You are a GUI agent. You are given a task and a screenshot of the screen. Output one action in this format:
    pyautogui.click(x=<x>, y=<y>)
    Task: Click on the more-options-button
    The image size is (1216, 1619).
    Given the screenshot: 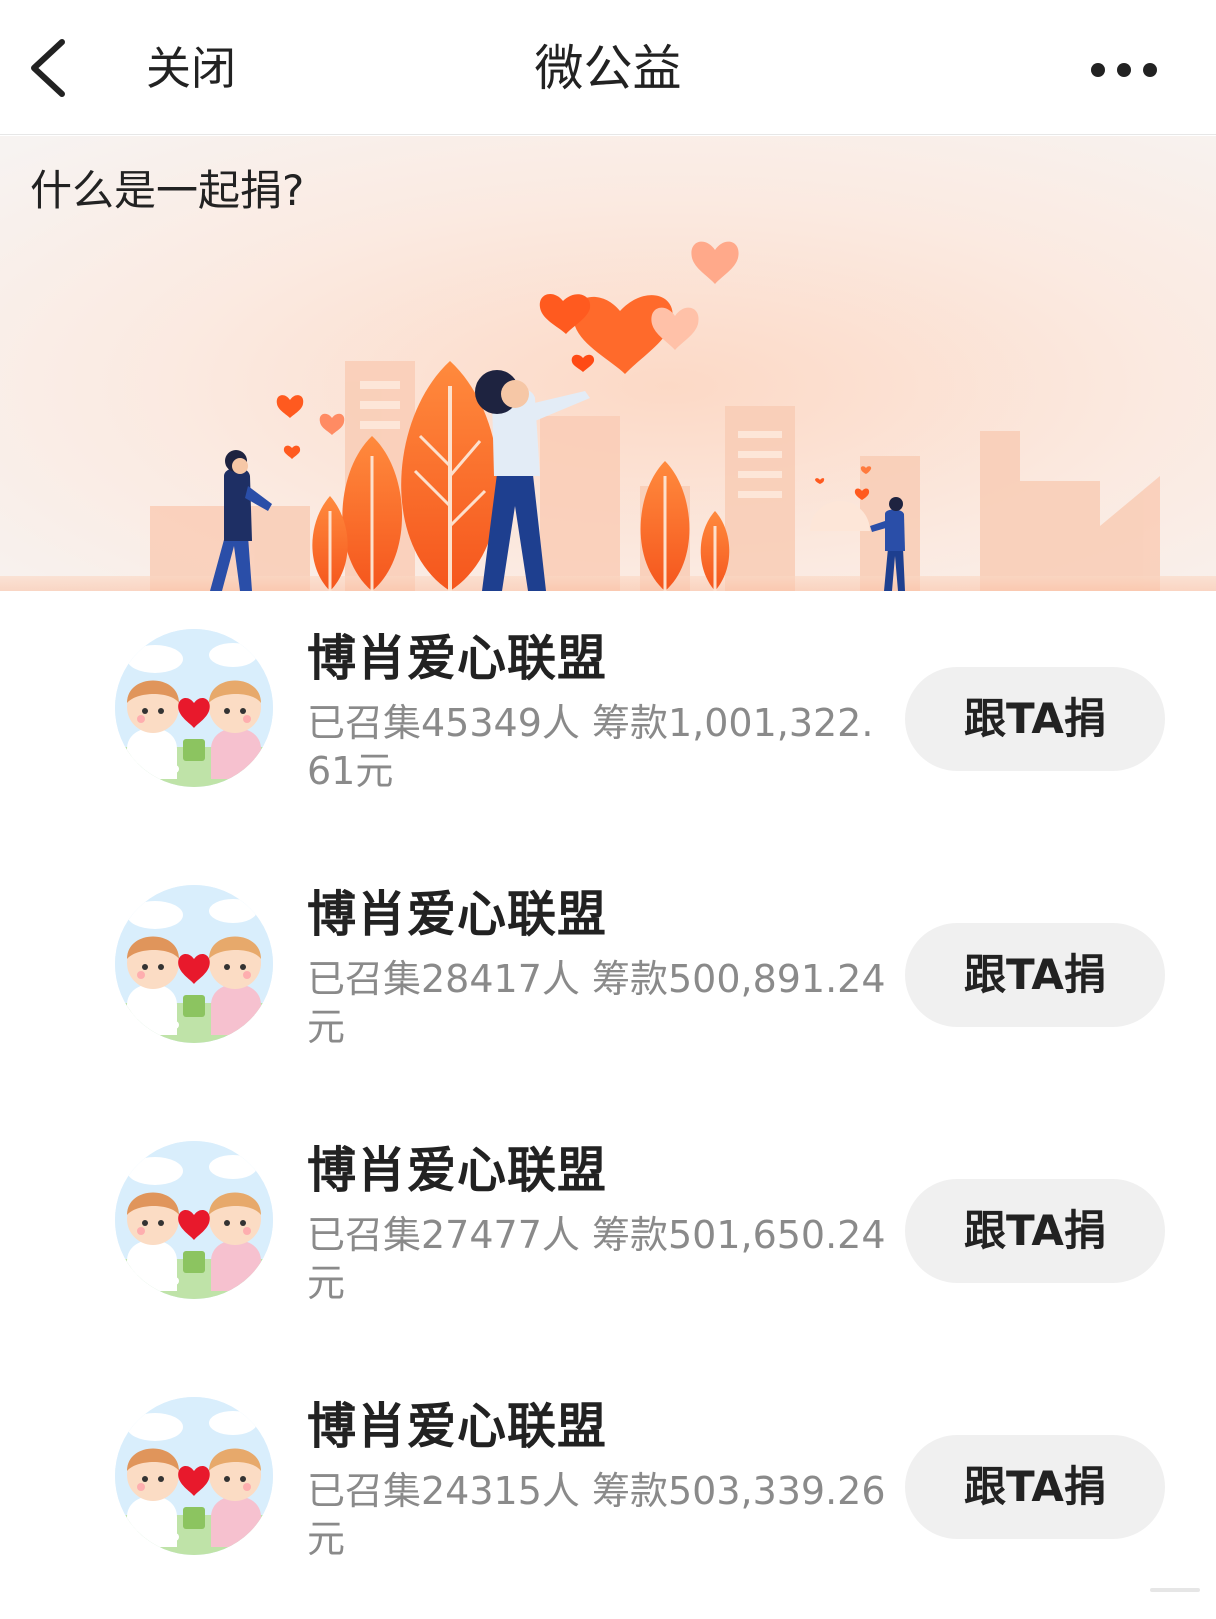 What is the action you would take?
    pyautogui.click(x=1130, y=70)
    